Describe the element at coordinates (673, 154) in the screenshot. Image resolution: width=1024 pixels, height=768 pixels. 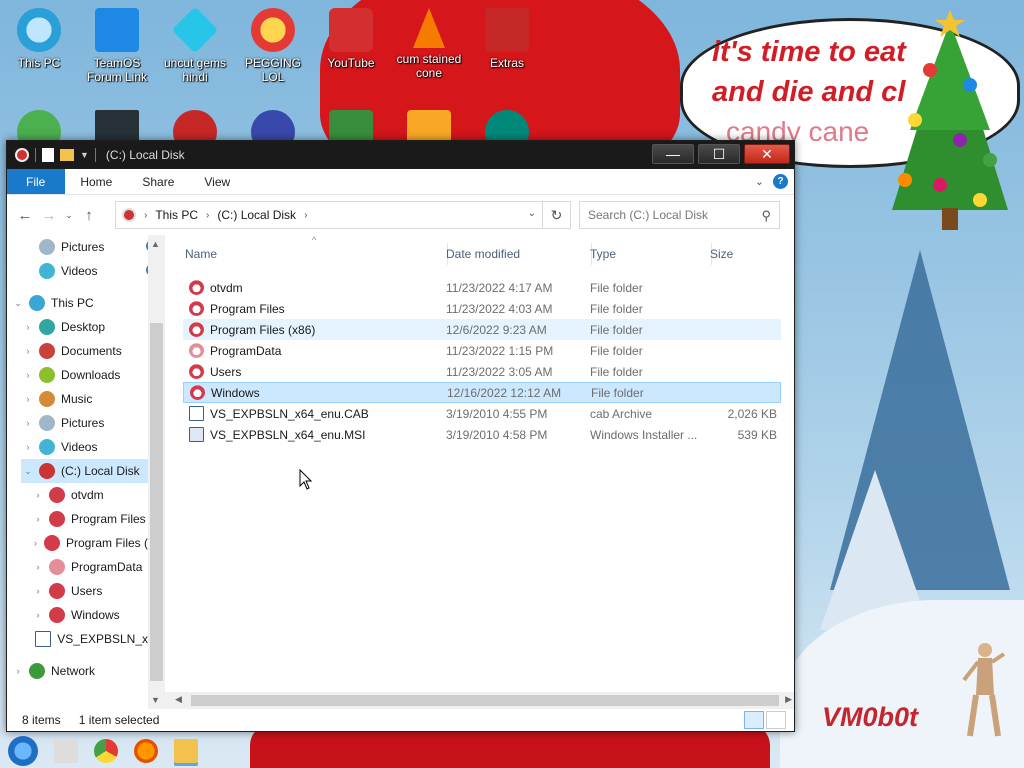
I see `minimize-button: —` at that location.